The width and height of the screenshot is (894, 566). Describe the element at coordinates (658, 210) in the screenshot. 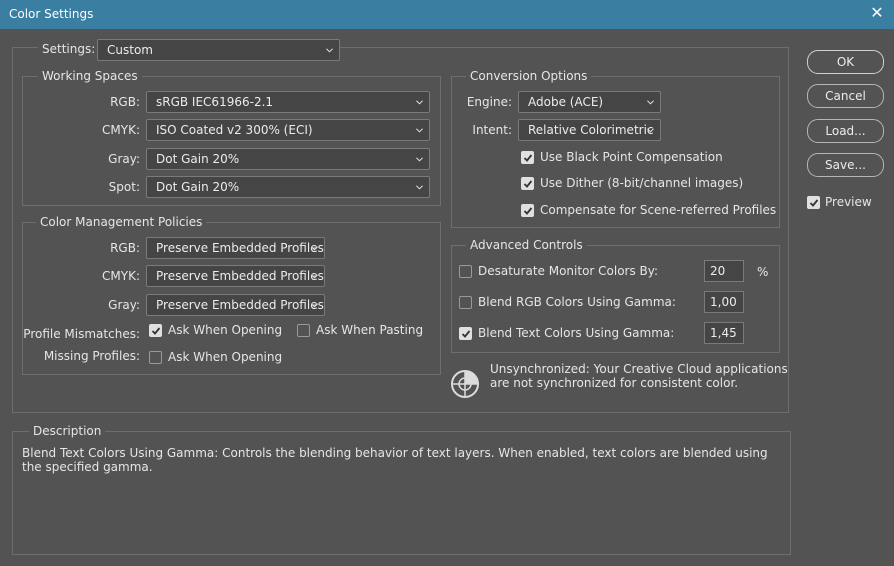

I see `scene-referred-label: Compensate for Scene-referred Profiles` at that location.